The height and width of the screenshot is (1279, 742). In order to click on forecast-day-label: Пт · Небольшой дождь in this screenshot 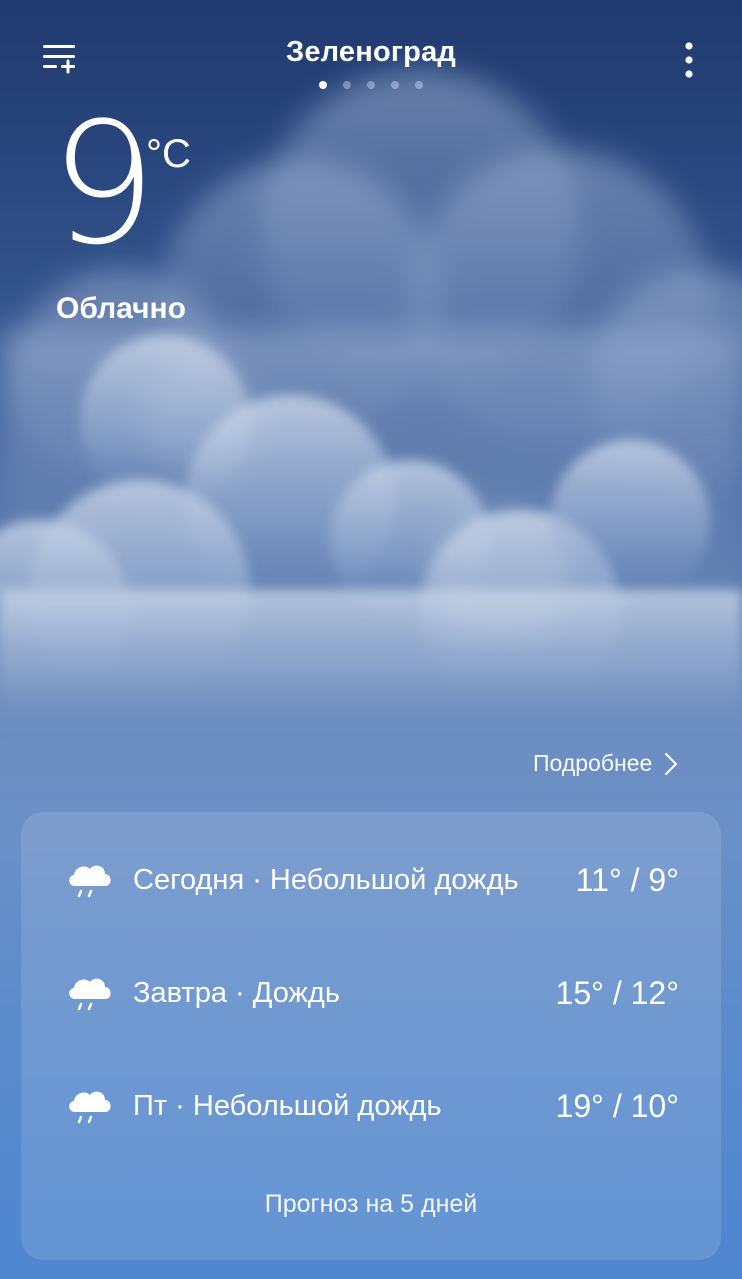, I will do `click(287, 1105)`.